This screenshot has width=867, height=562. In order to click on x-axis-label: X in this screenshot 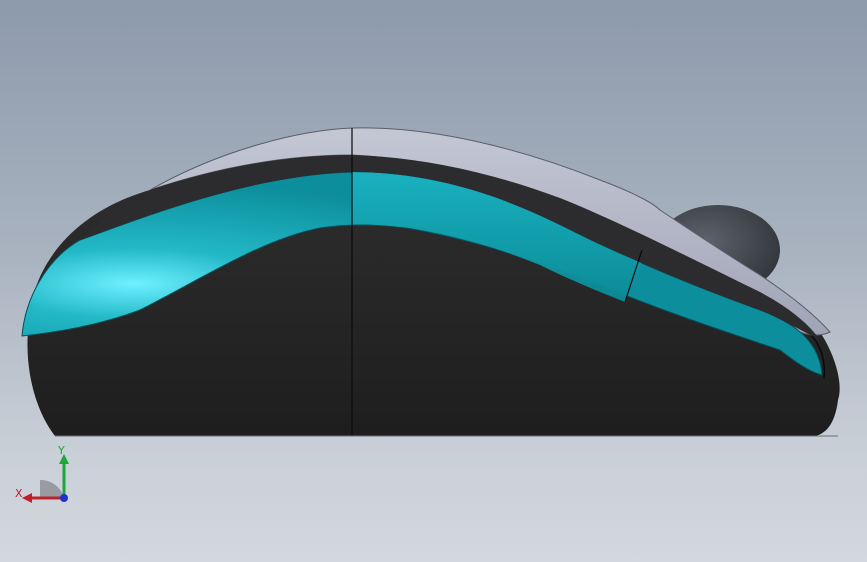, I will do `click(19, 493)`.